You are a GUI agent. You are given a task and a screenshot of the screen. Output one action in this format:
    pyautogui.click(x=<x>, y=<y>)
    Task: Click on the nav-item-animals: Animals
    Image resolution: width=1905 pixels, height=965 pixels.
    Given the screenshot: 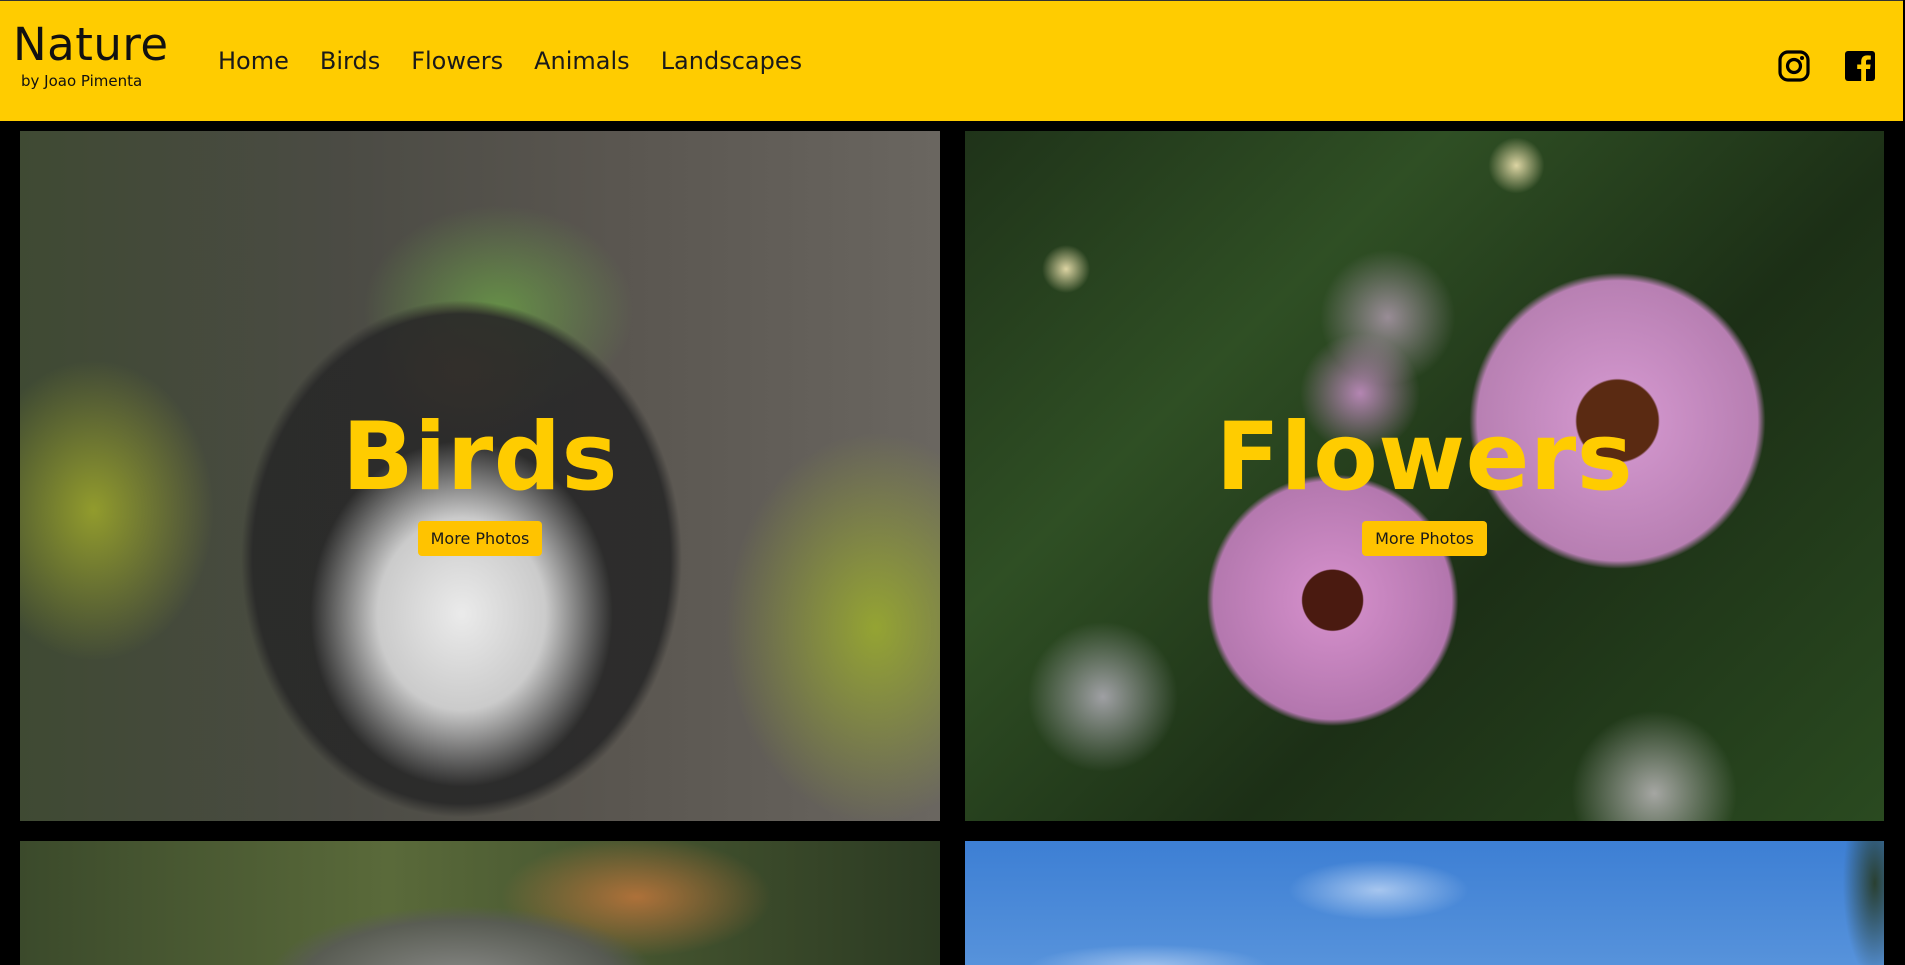 What is the action you would take?
    pyautogui.click(x=582, y=61)
    